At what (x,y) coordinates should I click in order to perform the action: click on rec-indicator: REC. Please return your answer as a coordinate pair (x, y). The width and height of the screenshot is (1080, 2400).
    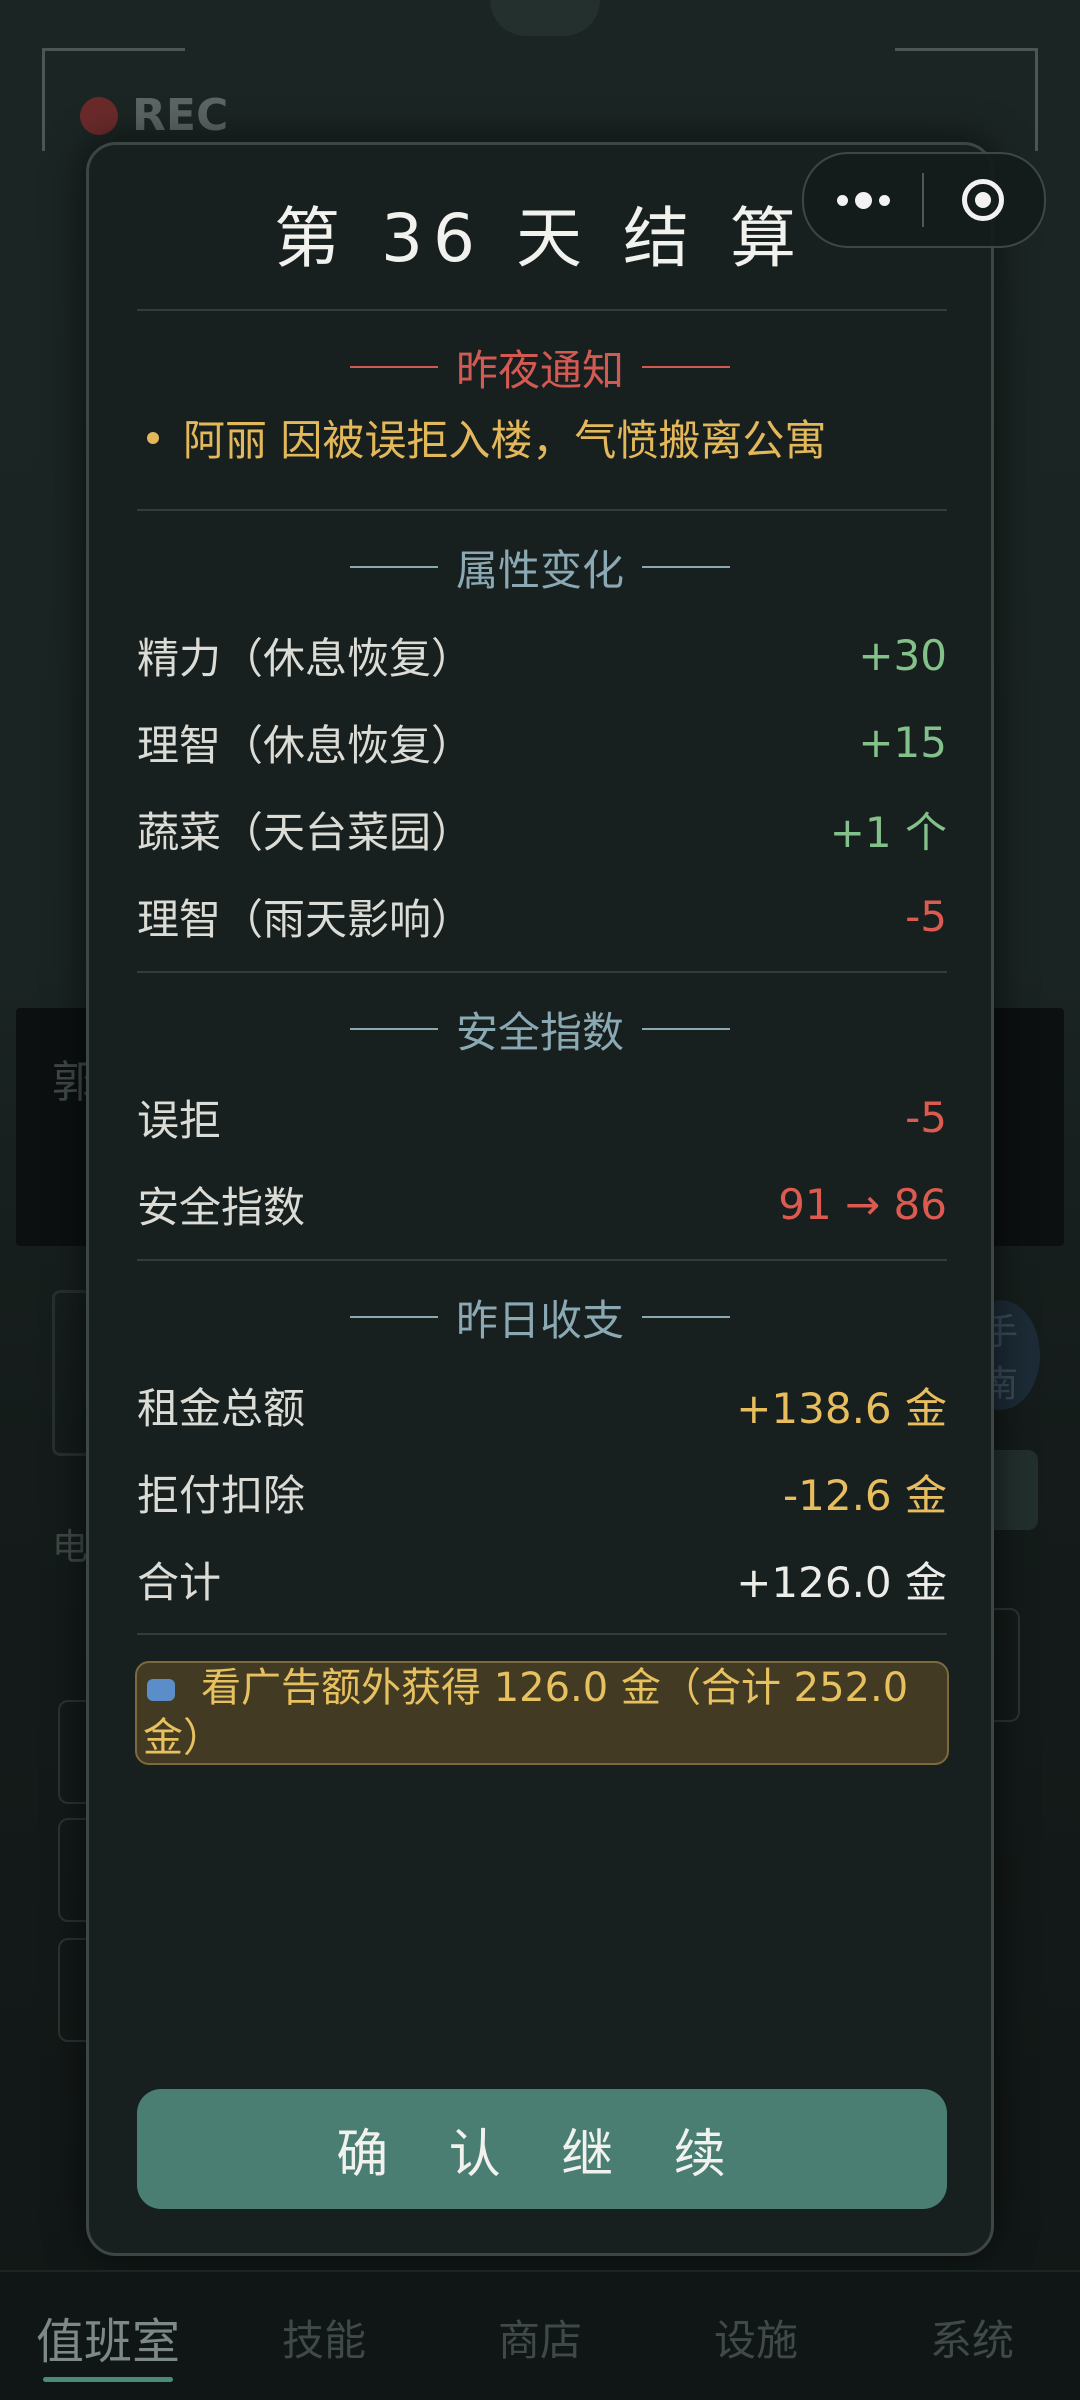
    Looking at the image, I should click on (154, 115).